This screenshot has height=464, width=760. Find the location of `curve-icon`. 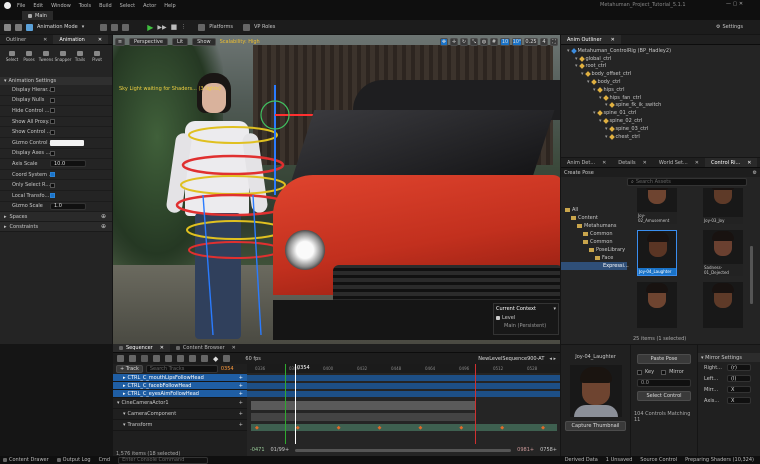

curve-icon is located at coordinates (204, 358).